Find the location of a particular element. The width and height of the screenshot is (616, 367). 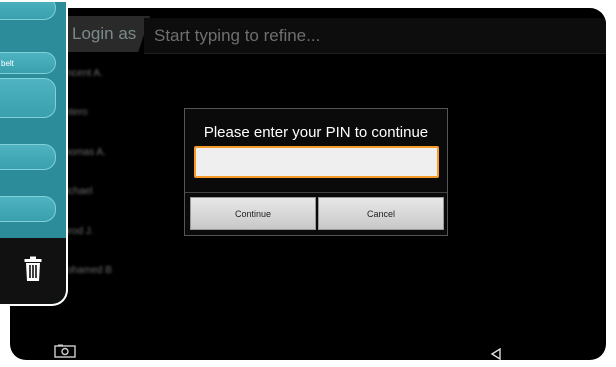

side-panel-footer is located at coordinates (33, 271).